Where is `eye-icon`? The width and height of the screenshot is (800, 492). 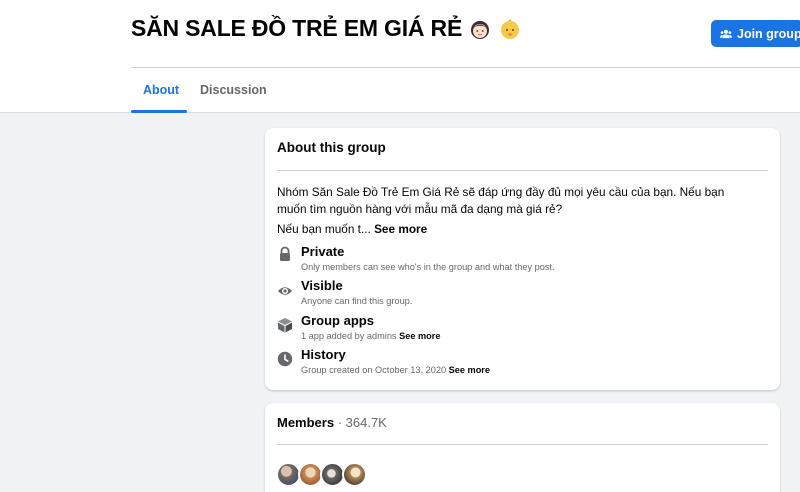
eye-icon is located at coordinates (285, 291).